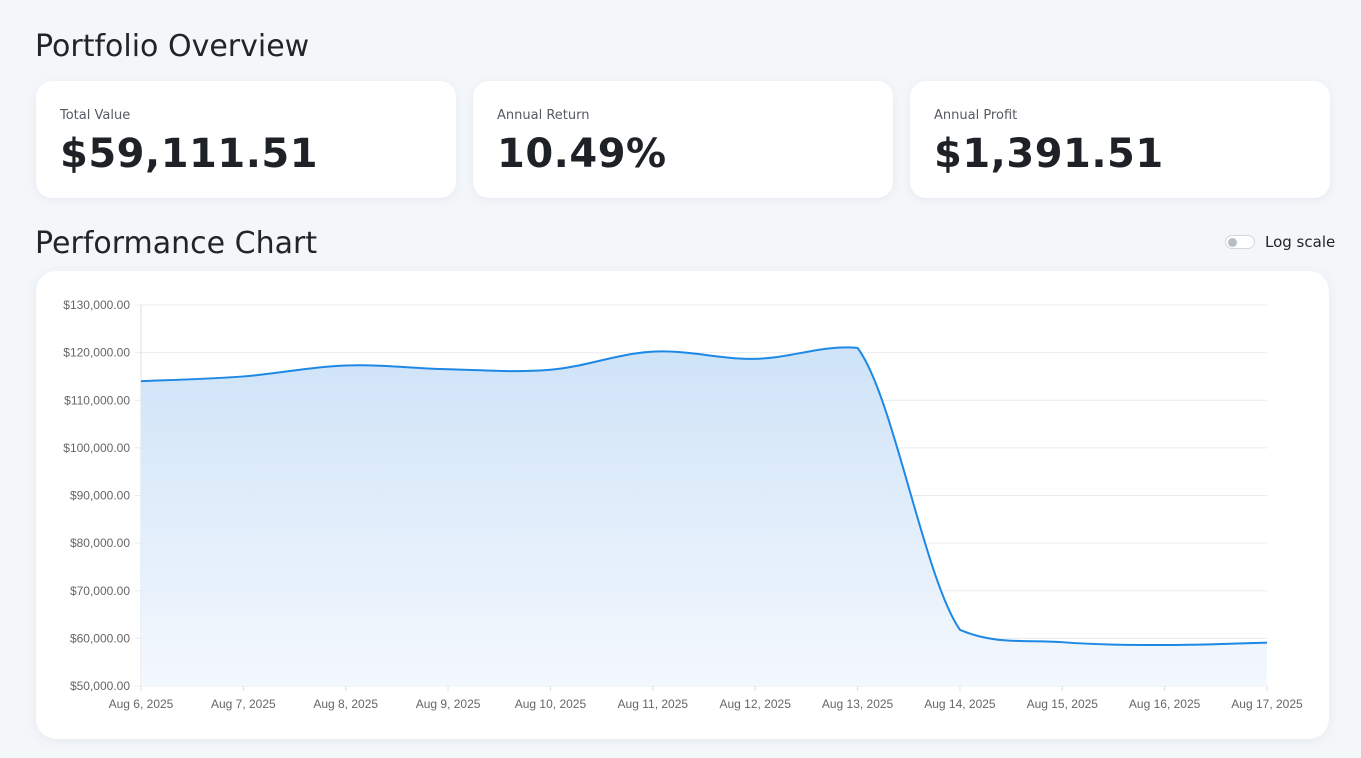  I want to click on y-tick-label: $100,000.00, so click(96, 448).